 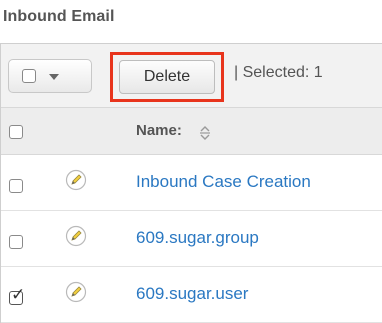 I want to click on name-column-header: Name:, so click(x=159, y=130).